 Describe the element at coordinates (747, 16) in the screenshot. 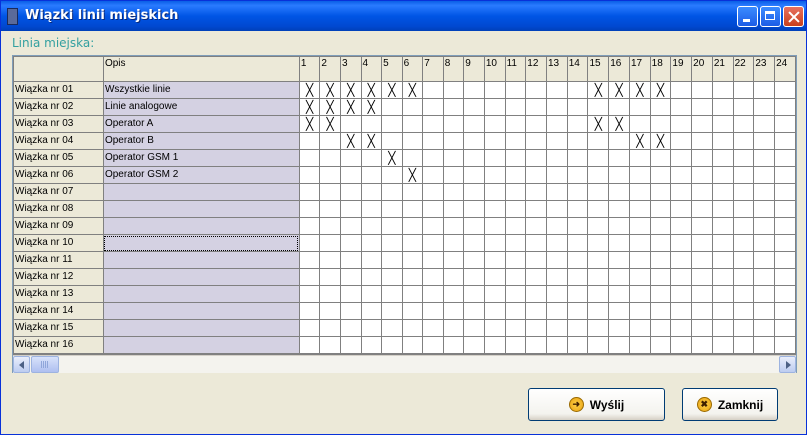

I see `minimize-button` at that location.